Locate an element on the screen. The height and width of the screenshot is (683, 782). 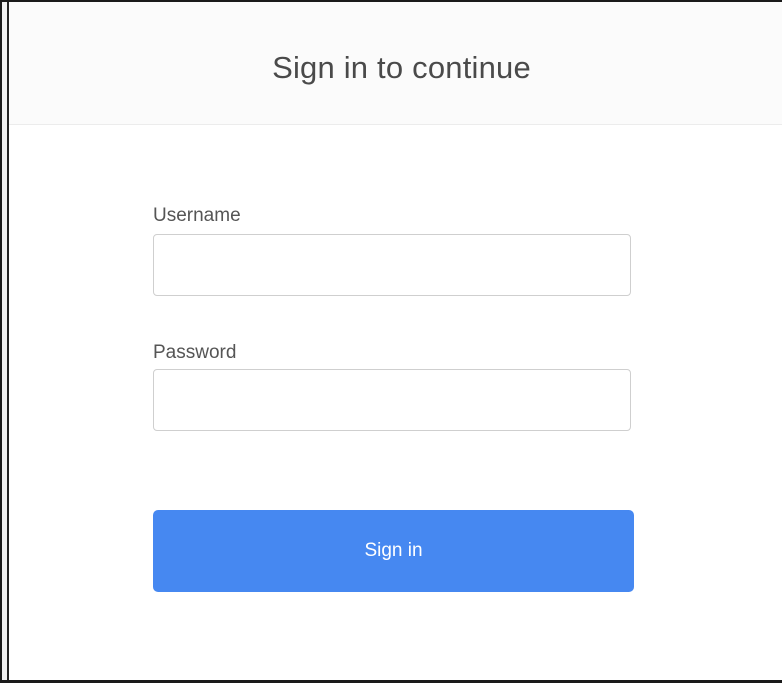
sign-in-button: Sign in is located at coordinates (393, 551).